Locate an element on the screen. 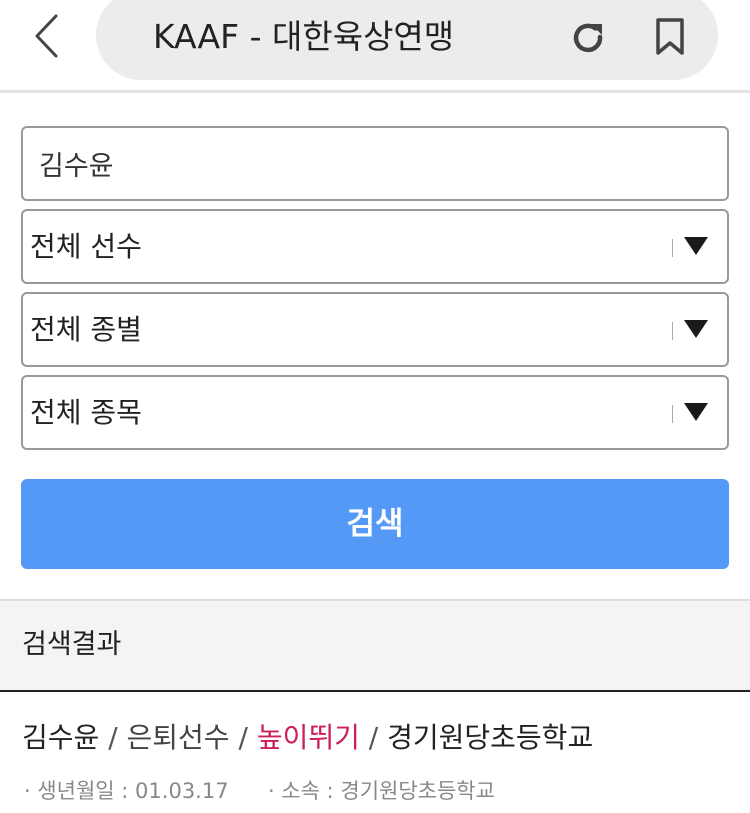 This screenshot has width=750, height=813. back-button is located at coordinates (47, 36).